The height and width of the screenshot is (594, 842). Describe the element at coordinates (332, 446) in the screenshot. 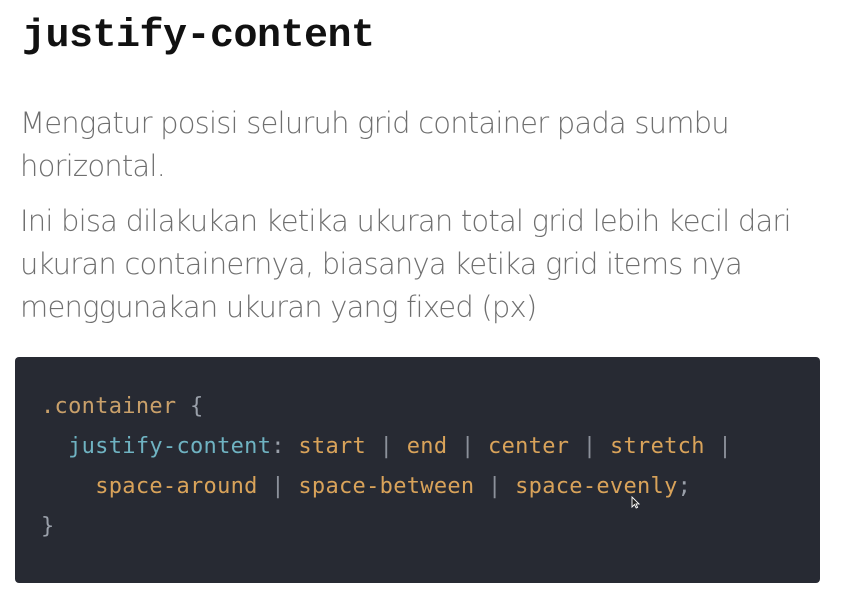

I see `code-value: start` at that location.